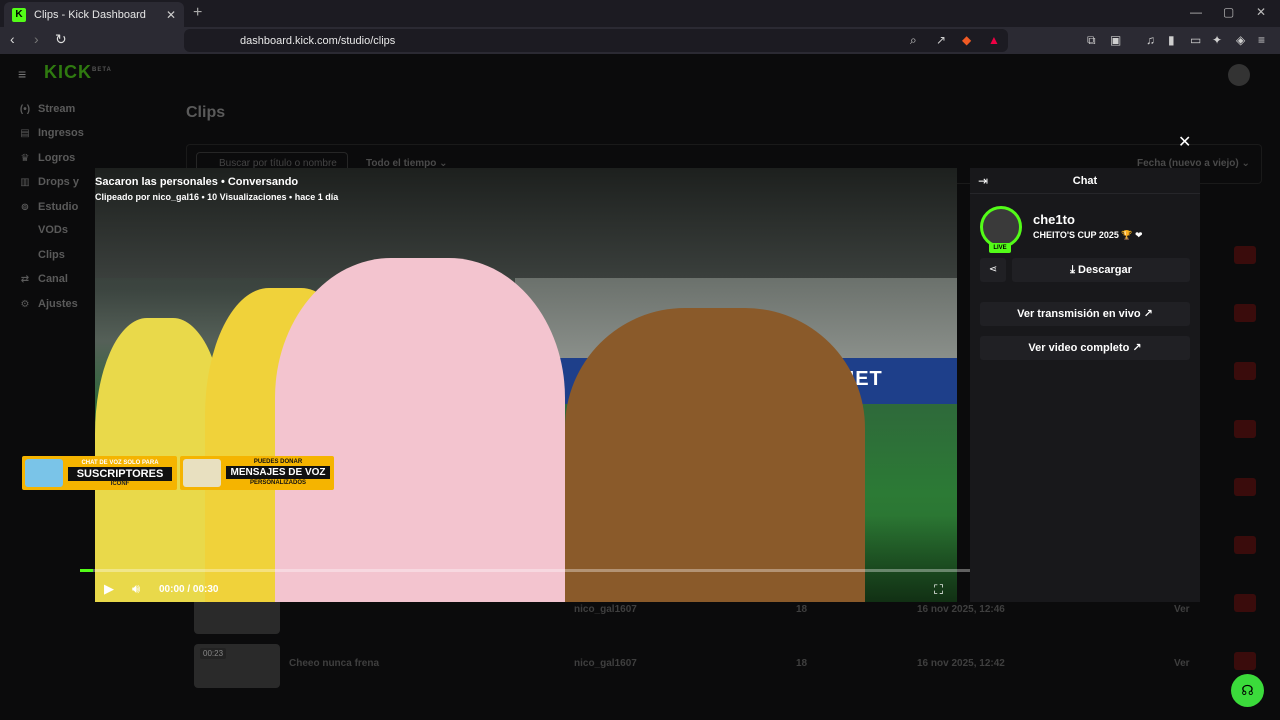  Describe the element at coordinates (1196, 12) in the screenshot. I see `minimize-icon: —` at that location.